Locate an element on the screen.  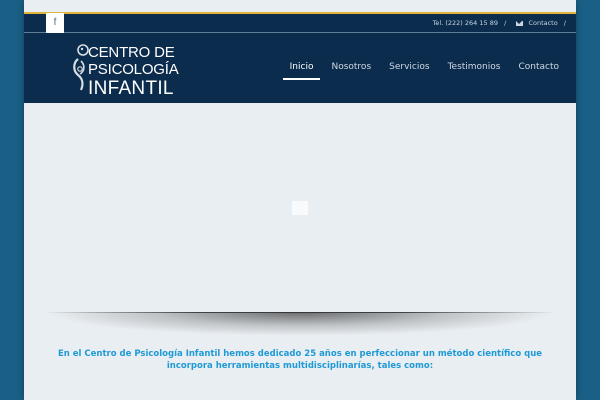
envelope-icon is located at coordinates (520, 23).